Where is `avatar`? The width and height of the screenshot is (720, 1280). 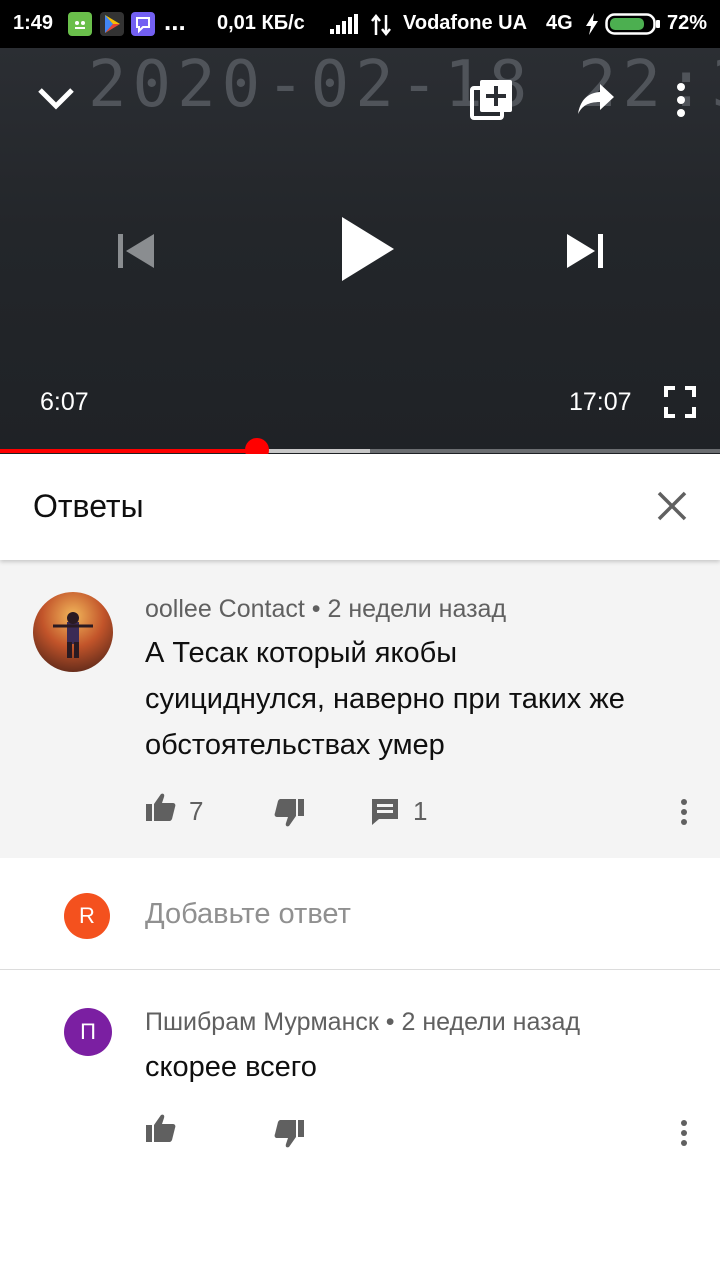 avatar is located at coordinates (73, 632).